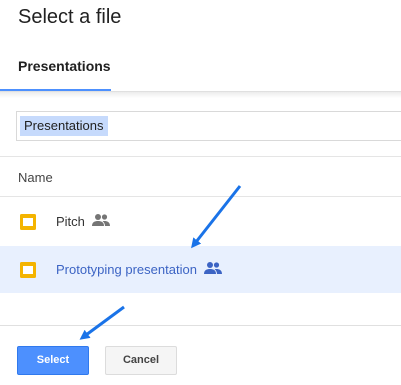  What do you see at coordinates (200, 221) in the screenshot?
I see `file-row-pitch: Pitch` at bounding box center [200, 221].